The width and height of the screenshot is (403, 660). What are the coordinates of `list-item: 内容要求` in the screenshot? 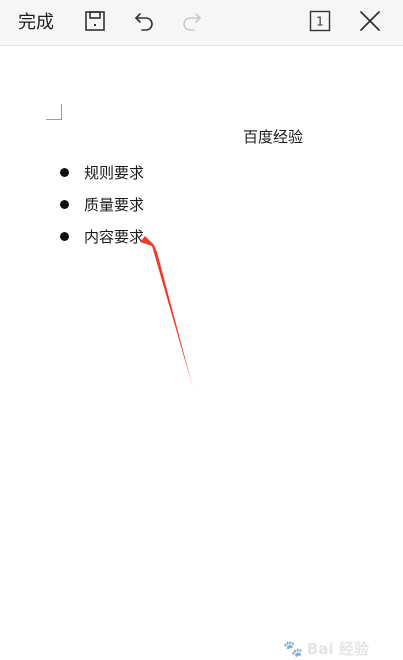 It's located at (102, 236).